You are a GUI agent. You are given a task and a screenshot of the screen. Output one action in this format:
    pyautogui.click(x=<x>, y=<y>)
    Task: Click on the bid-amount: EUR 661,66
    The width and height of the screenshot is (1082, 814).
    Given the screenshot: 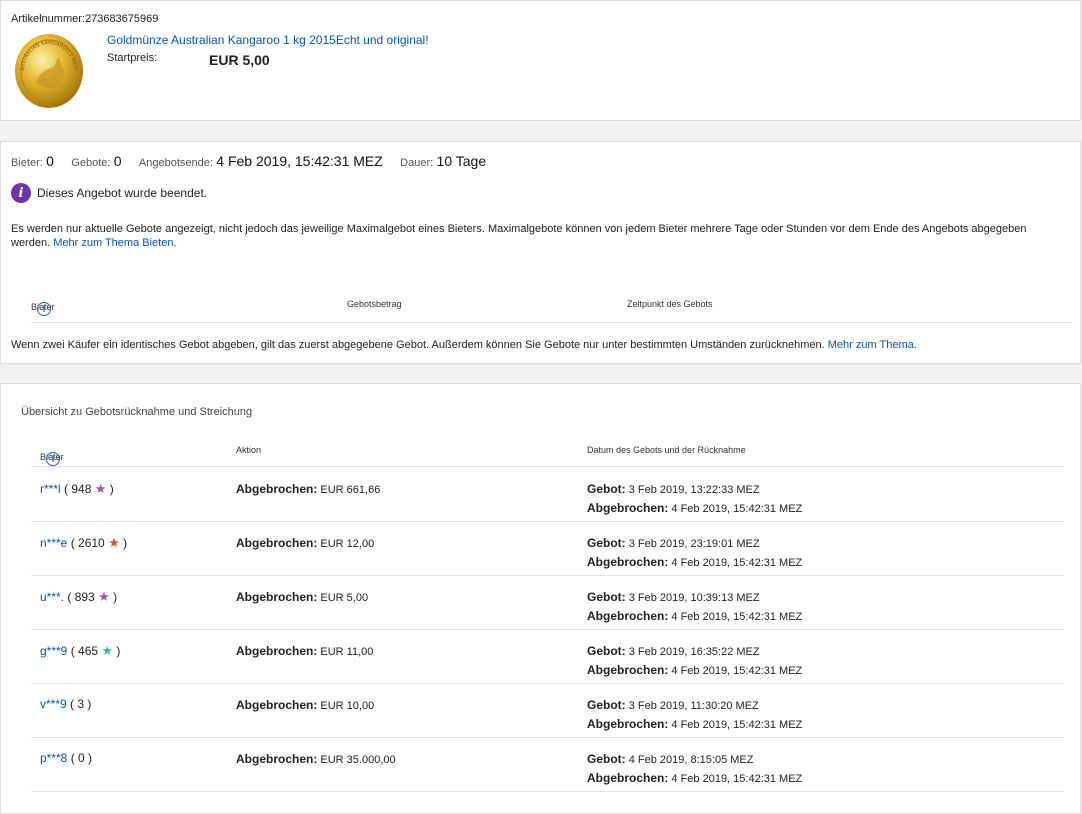 What is the action you would take?
    pyautogui.click(x=350, y=490)
    